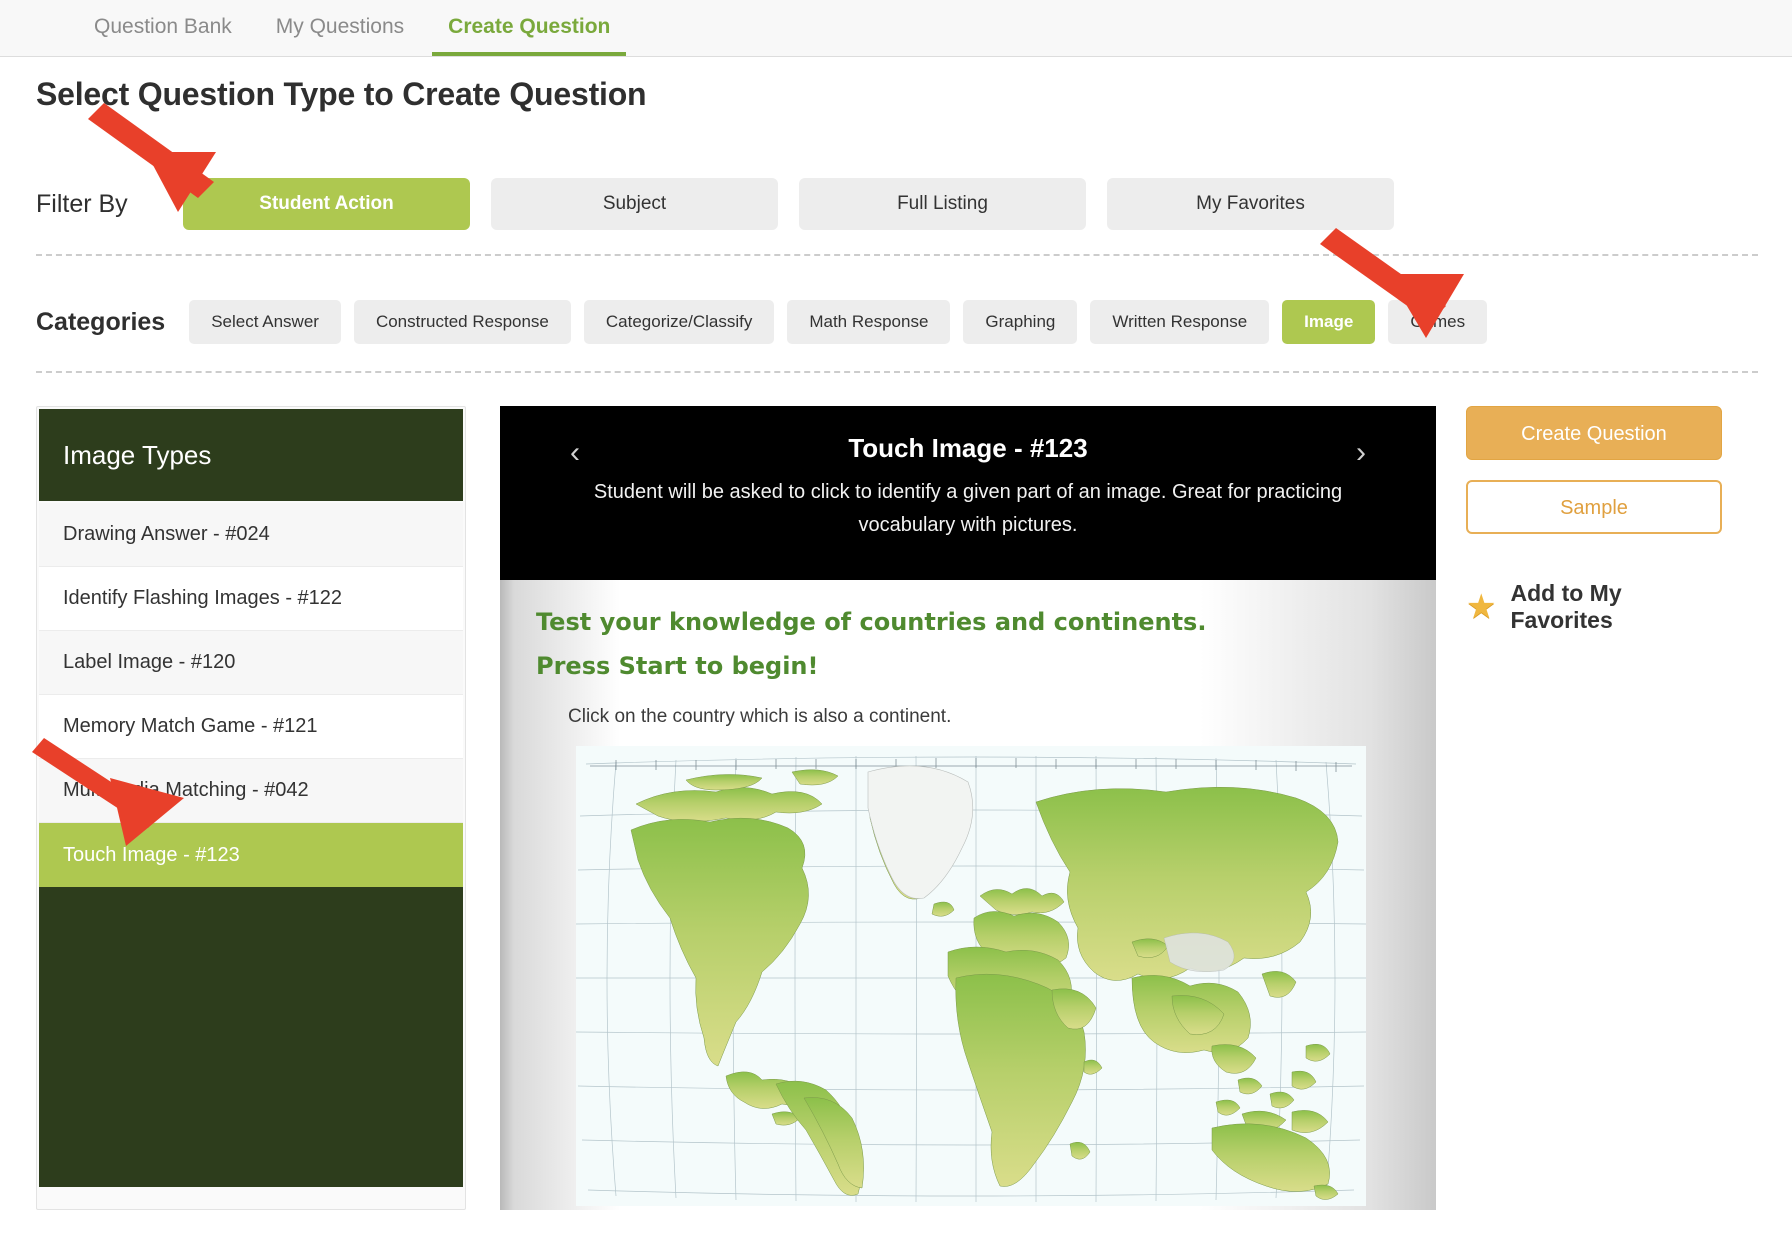 The width and height of the screenshot is (1792, 1234). What do you see at coordinates (203, 598) in the screenshot?
I see `sidebar-item-label: Identify Flashing Images - #122` at bounding box center [203, 598].